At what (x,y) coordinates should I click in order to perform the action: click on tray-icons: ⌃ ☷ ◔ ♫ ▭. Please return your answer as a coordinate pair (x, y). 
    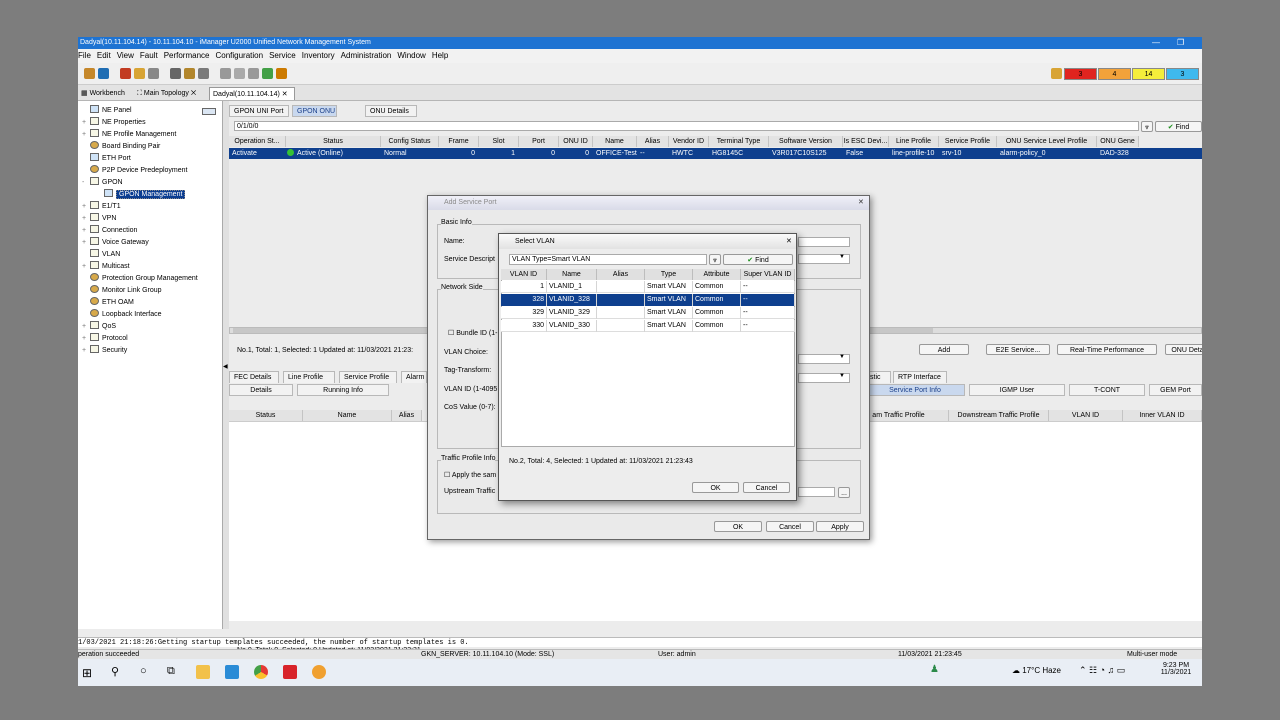
    Looking at the image, I should click on (1102, 670).